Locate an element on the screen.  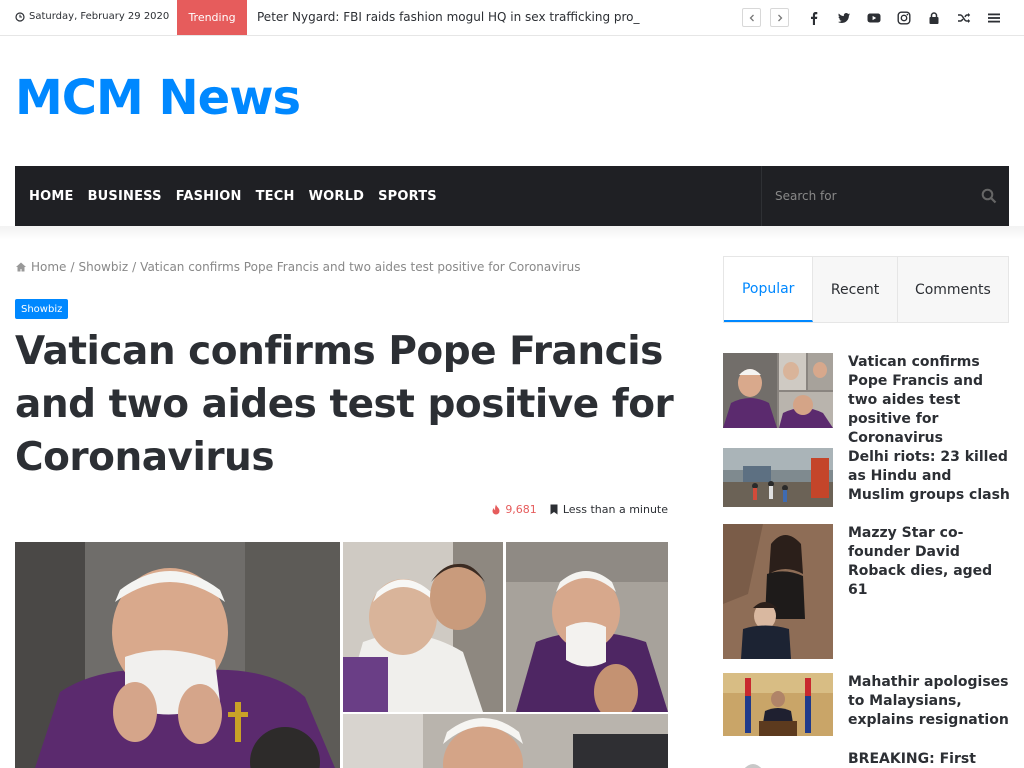
nav-item-tech: TECH is located at coordinates (275, 196).